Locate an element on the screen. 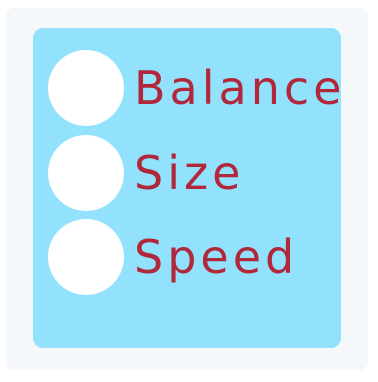 This screenshot has height=382, width=378. option-size: Size is located at coordinates (146, 173).